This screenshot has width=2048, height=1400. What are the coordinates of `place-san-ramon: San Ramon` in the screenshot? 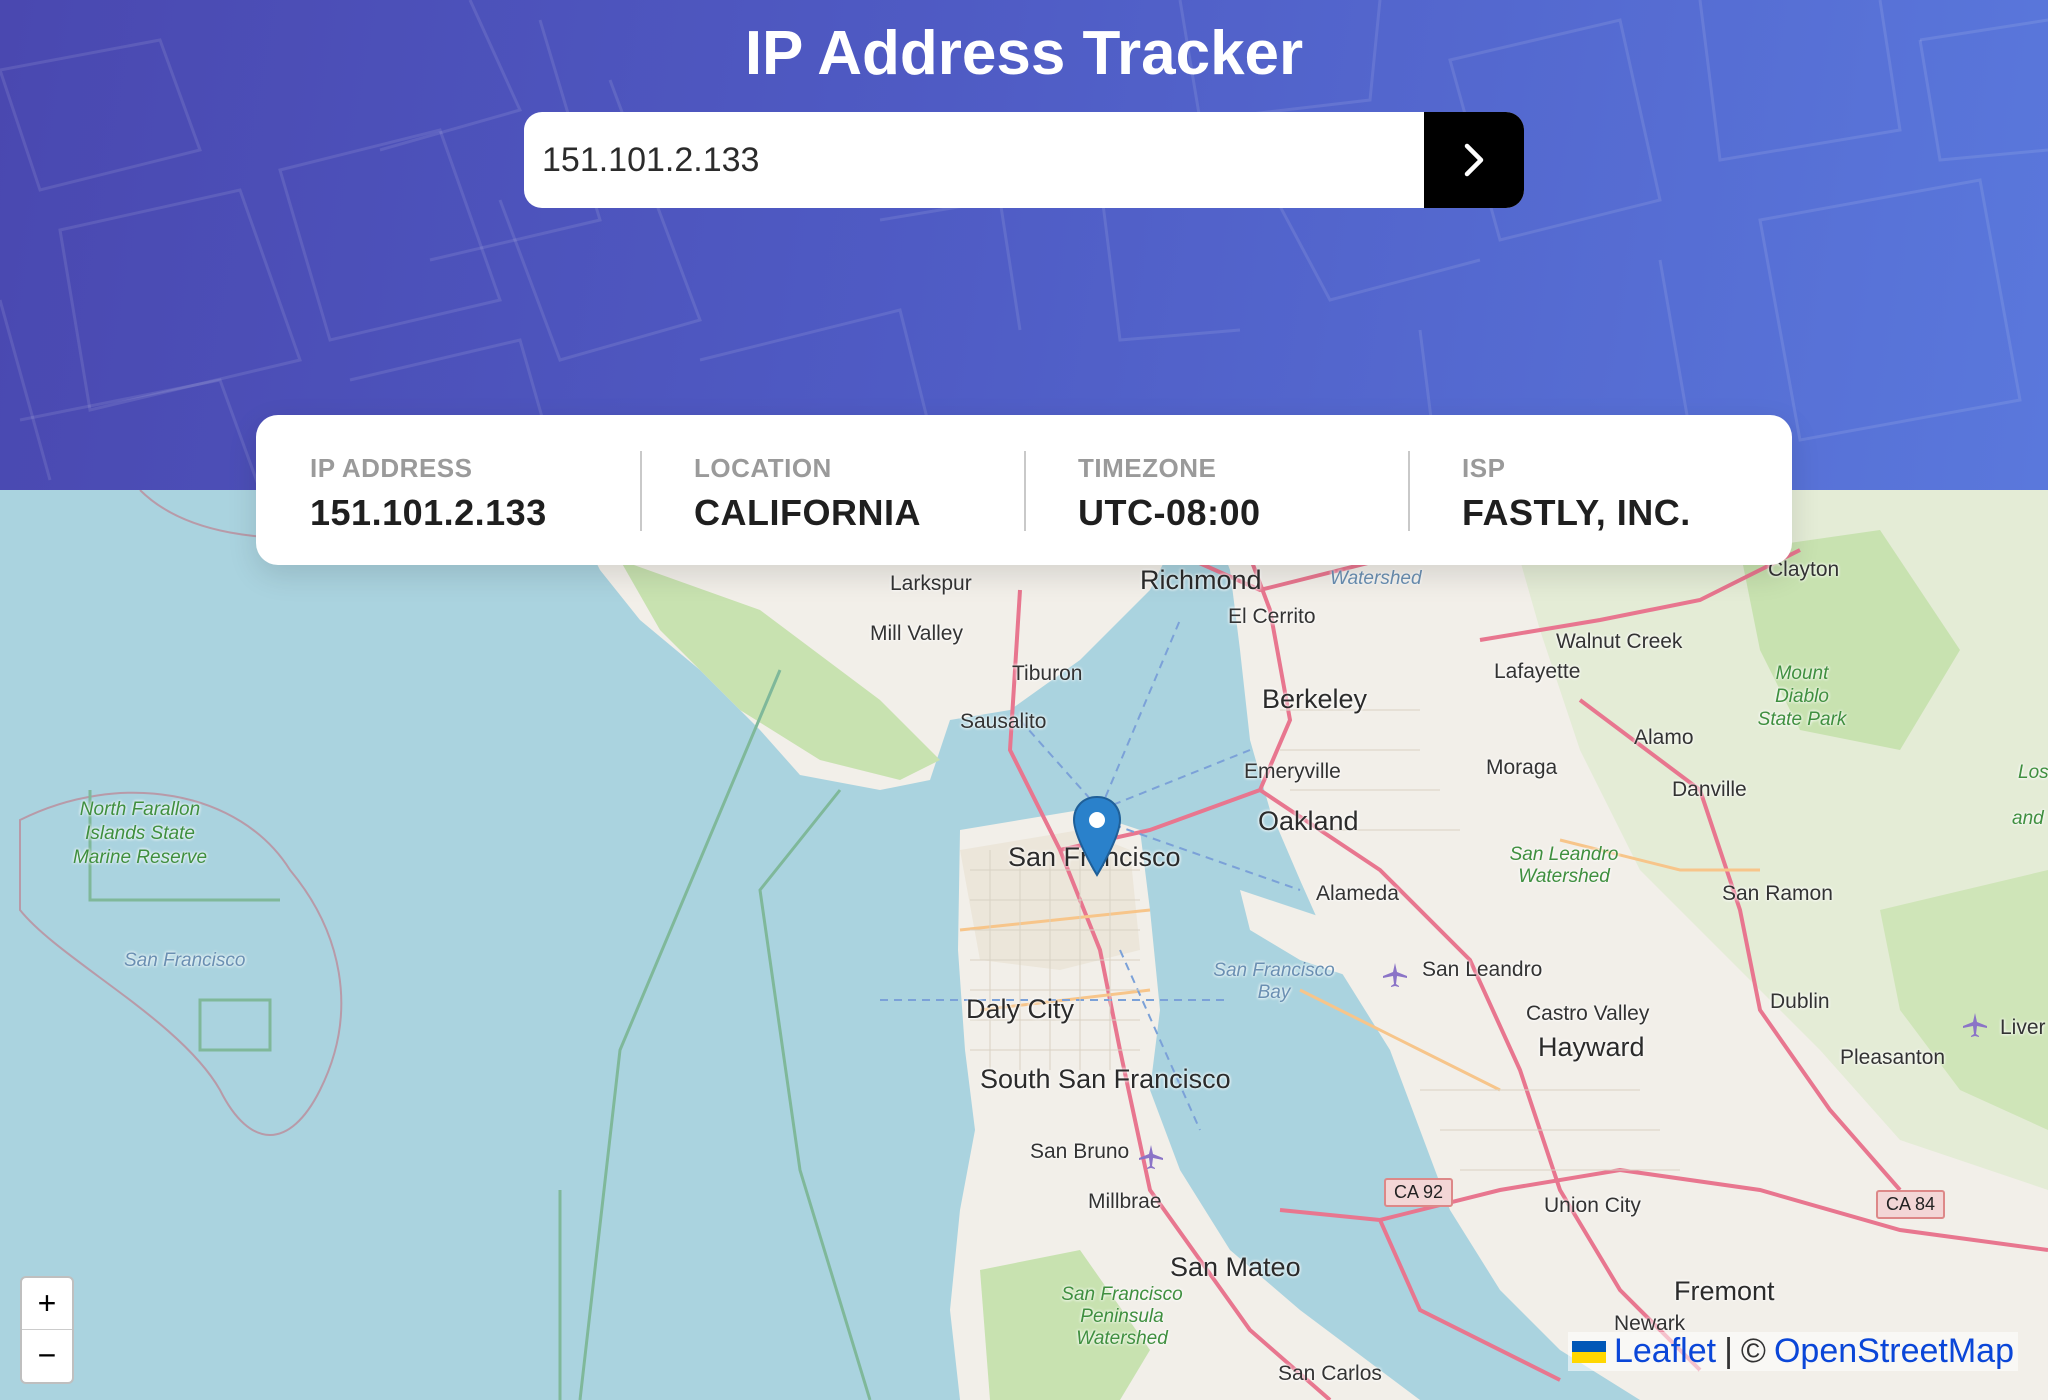 It's located at (1777, 893).